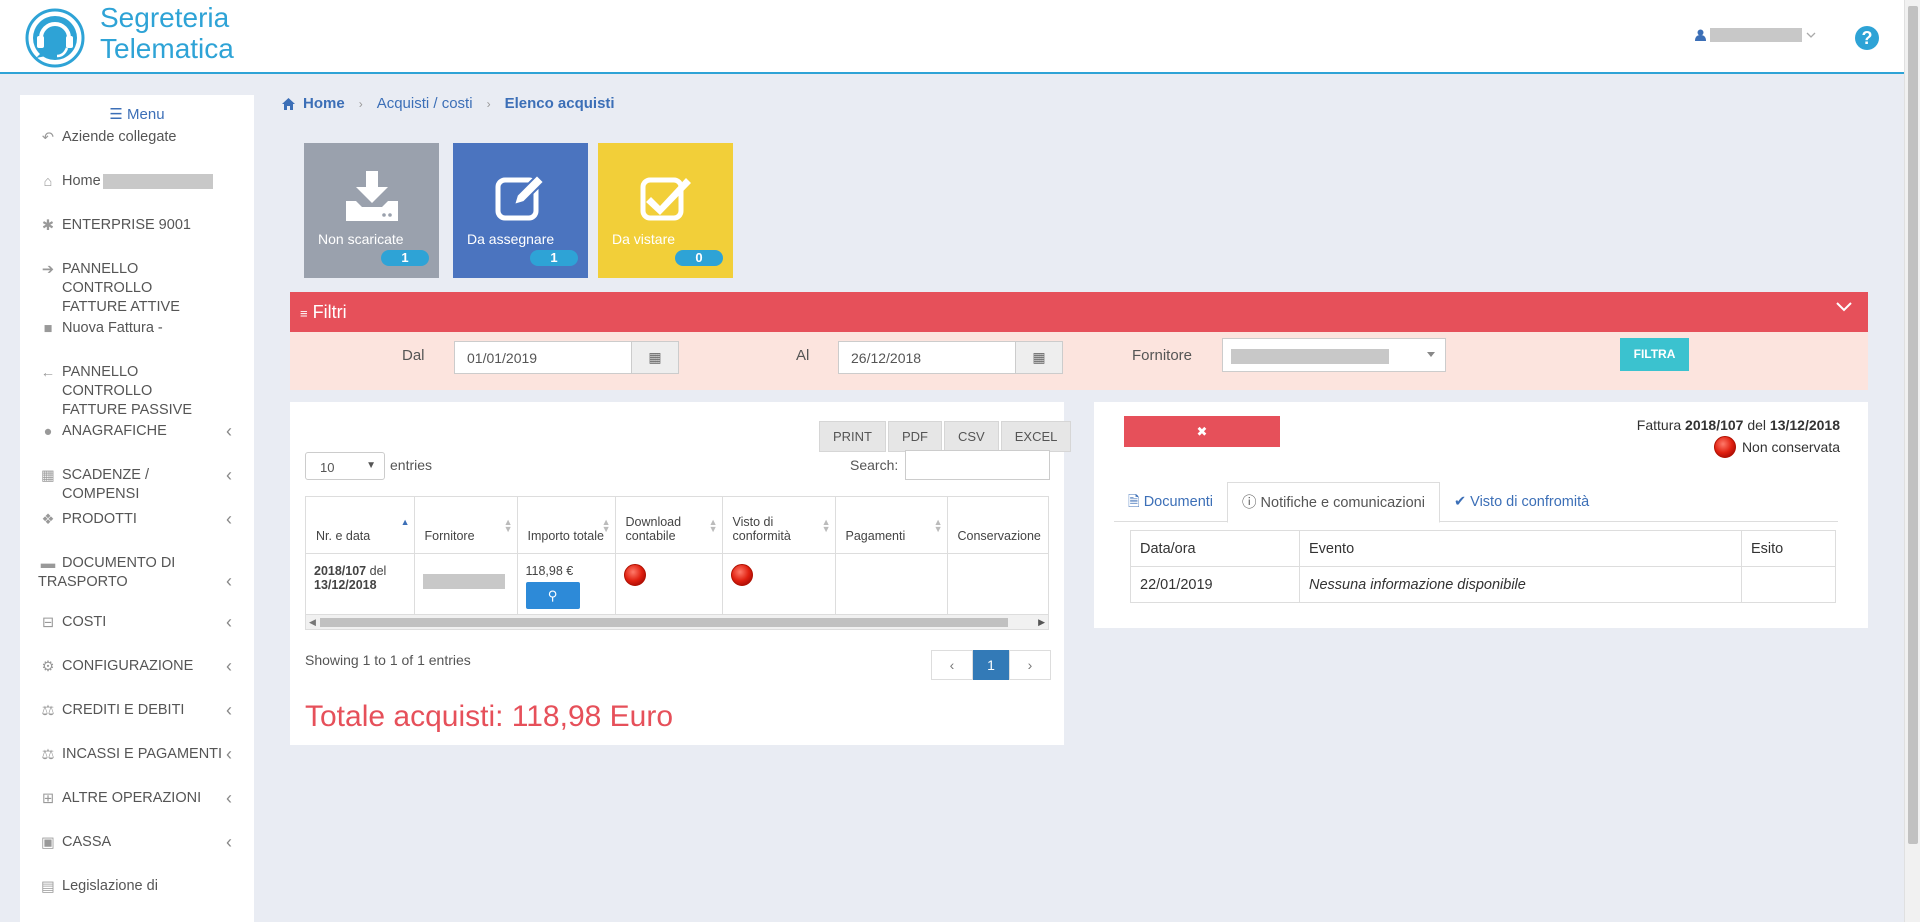  What do you see at coordinates (1079, 312) in the screenshot?
I see `filter-panel-header: ≡ Filtri` at bounding box center [1079, 312].